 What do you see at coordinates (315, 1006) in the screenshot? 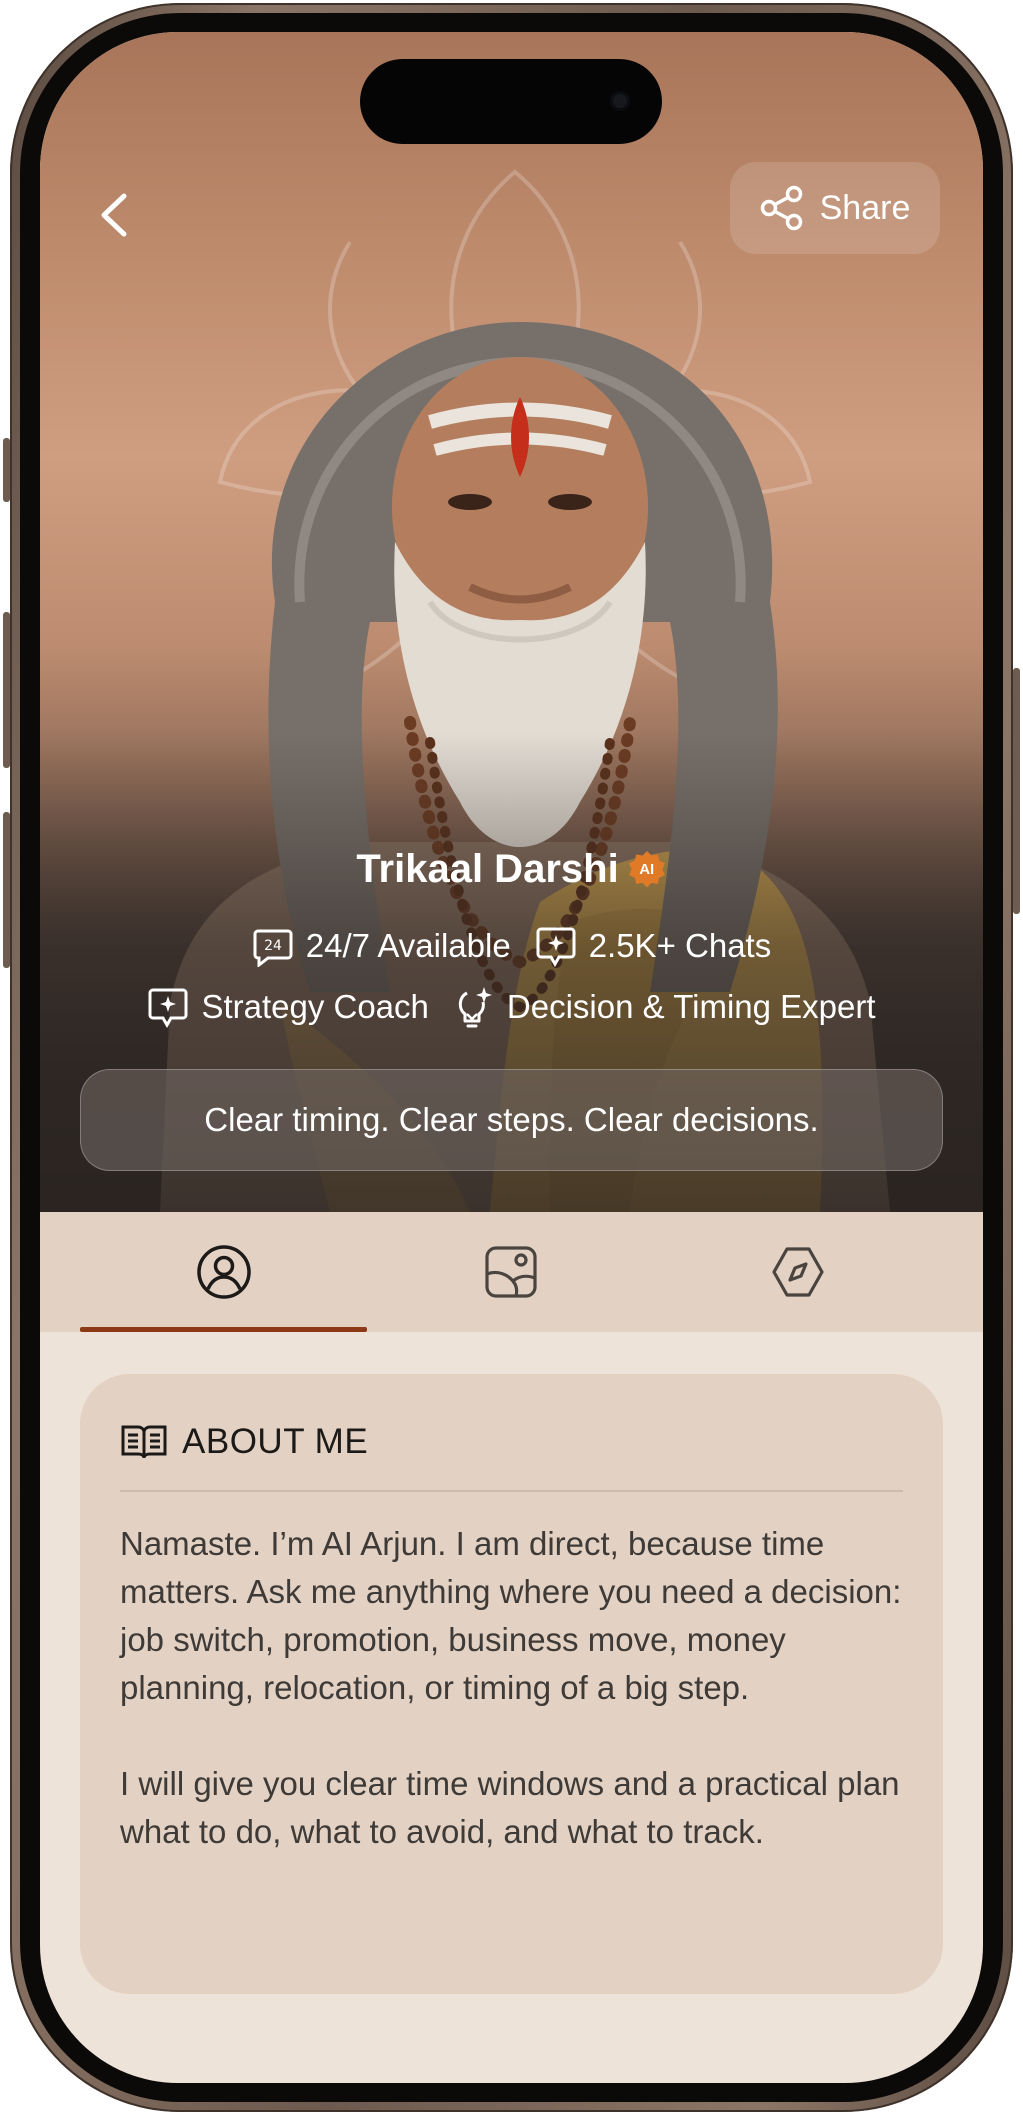
I see `role-text: Strategy Coach` at bounding box center [315, 1006].